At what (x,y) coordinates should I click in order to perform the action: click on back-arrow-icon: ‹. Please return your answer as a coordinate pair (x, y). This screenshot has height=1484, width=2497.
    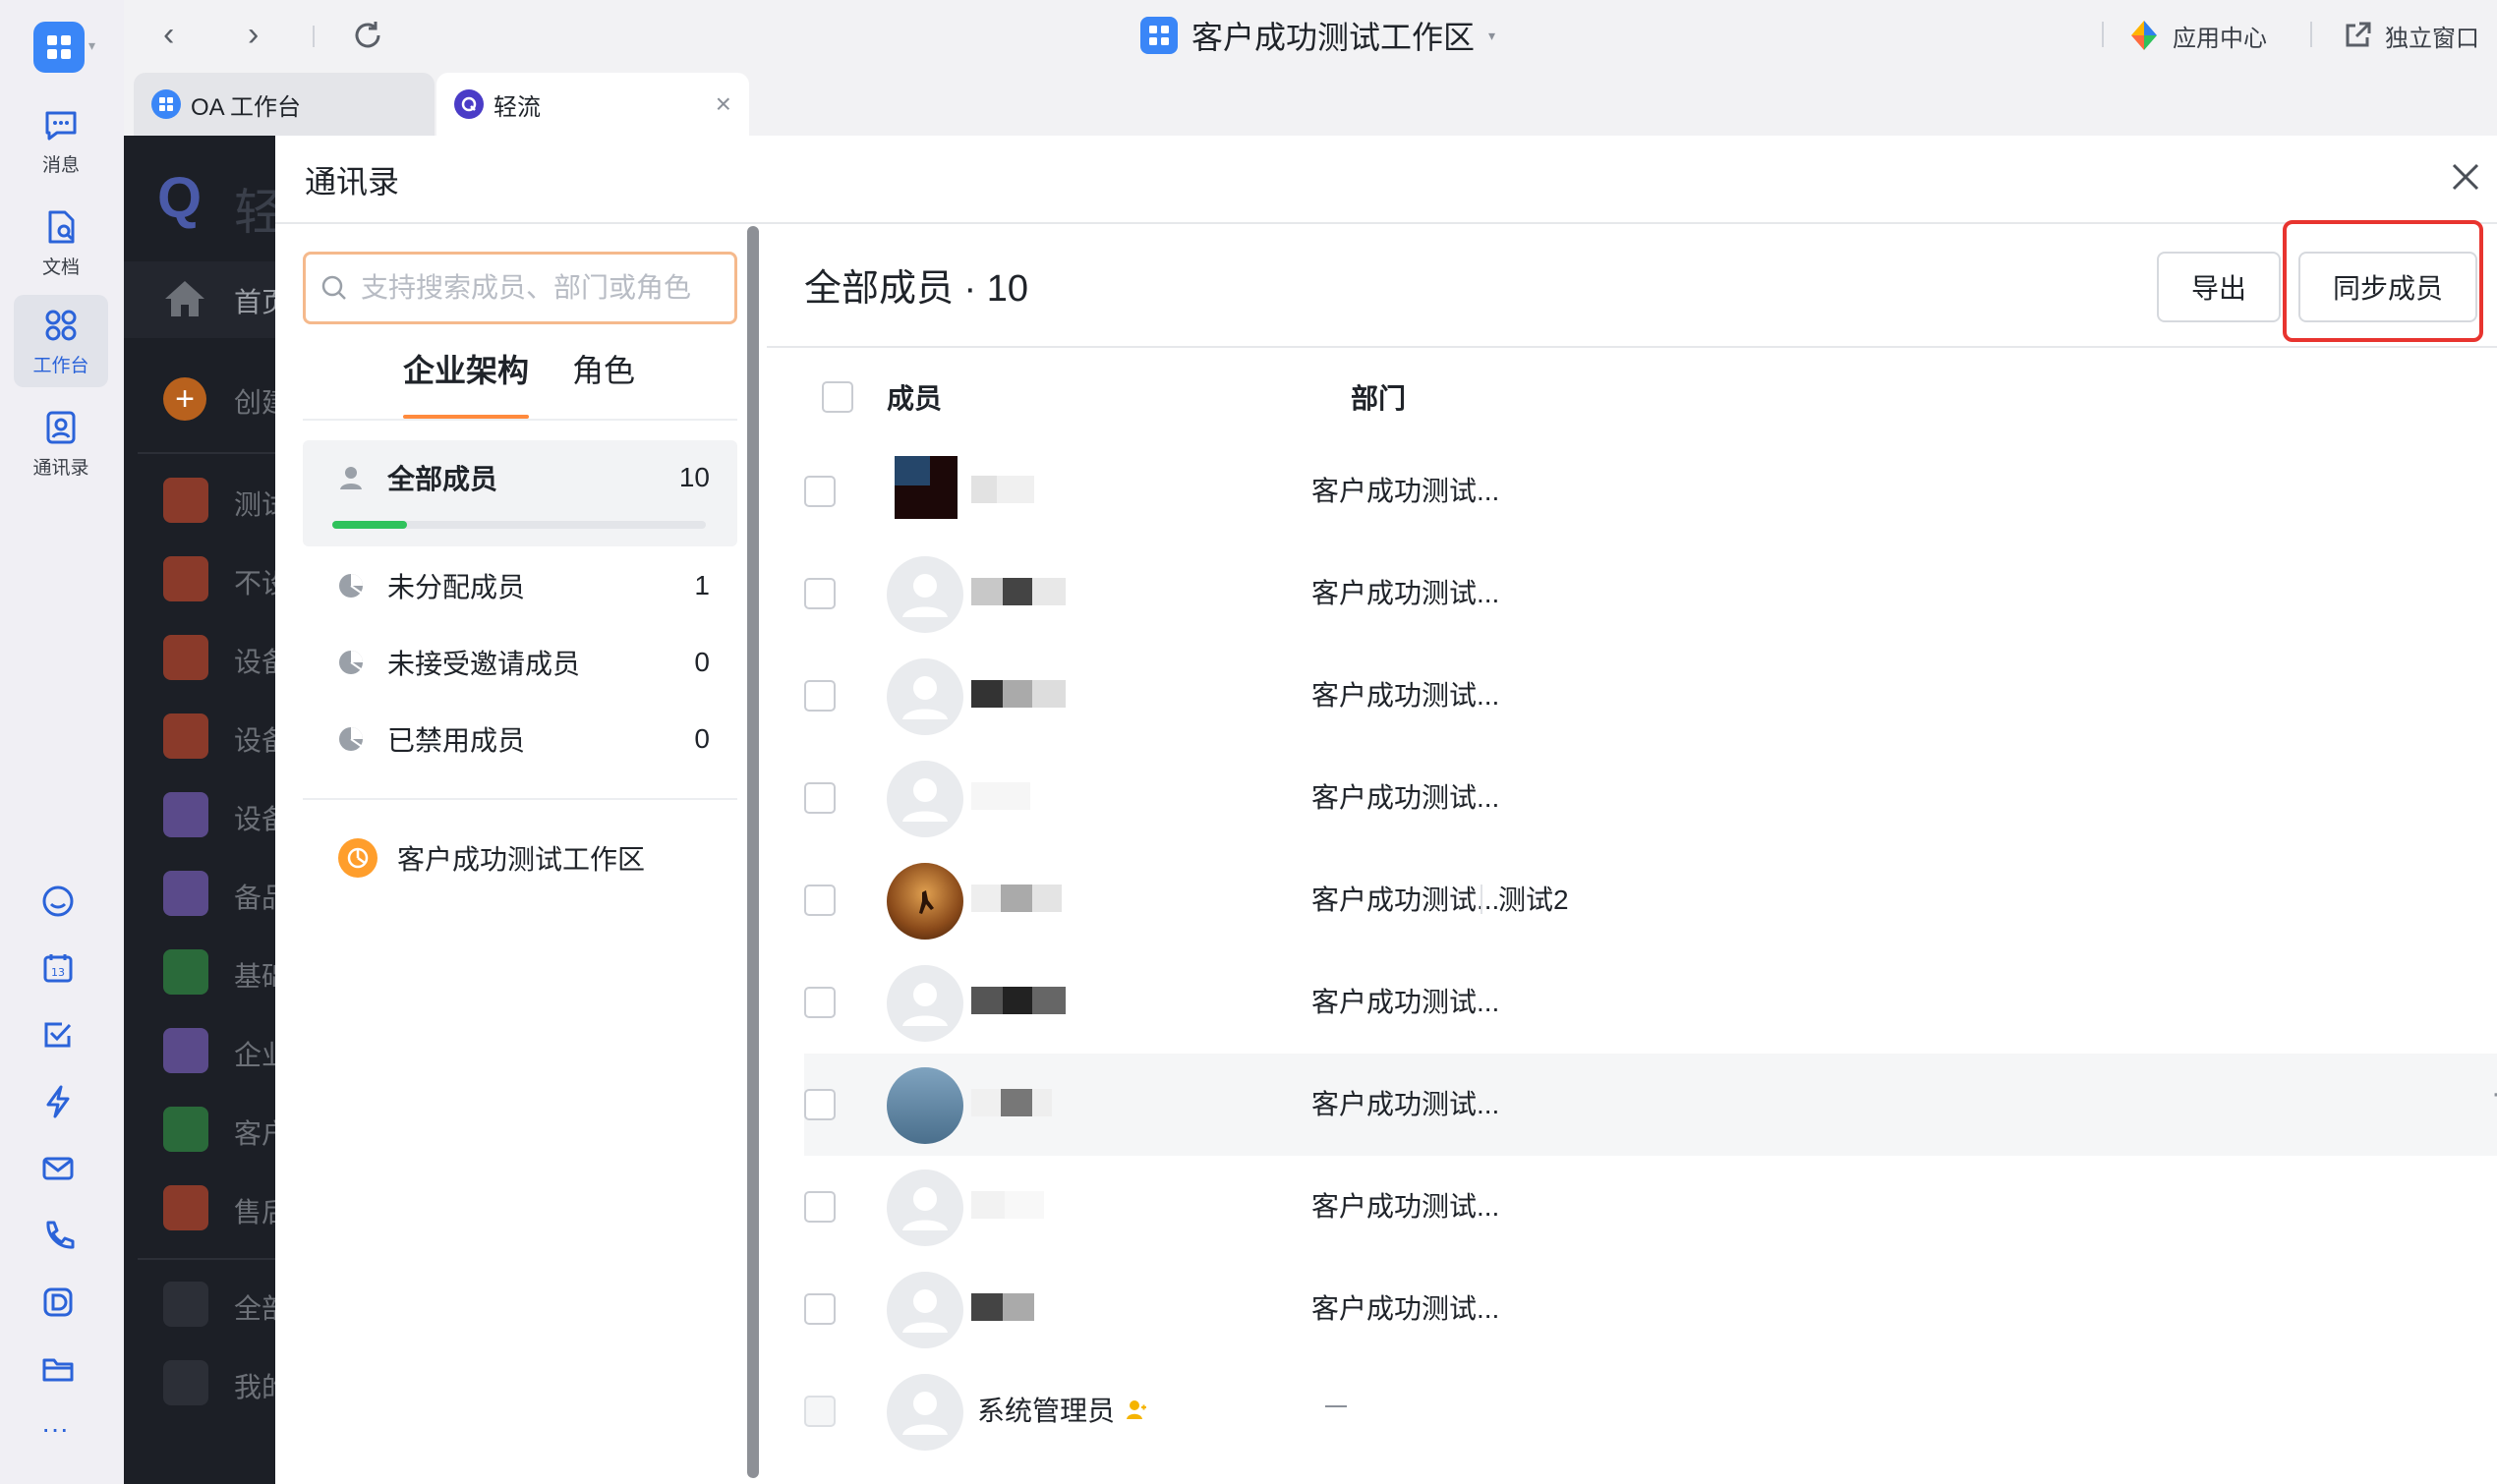
    Looking at the image, I should click on (168, 35).